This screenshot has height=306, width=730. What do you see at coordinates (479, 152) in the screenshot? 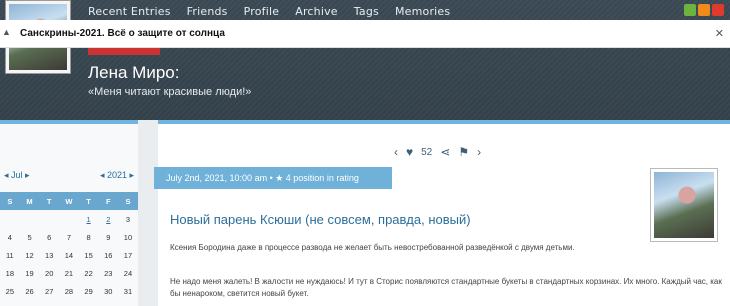
I see `chevron-right-icon: ›` at bounding box center [479, 152].